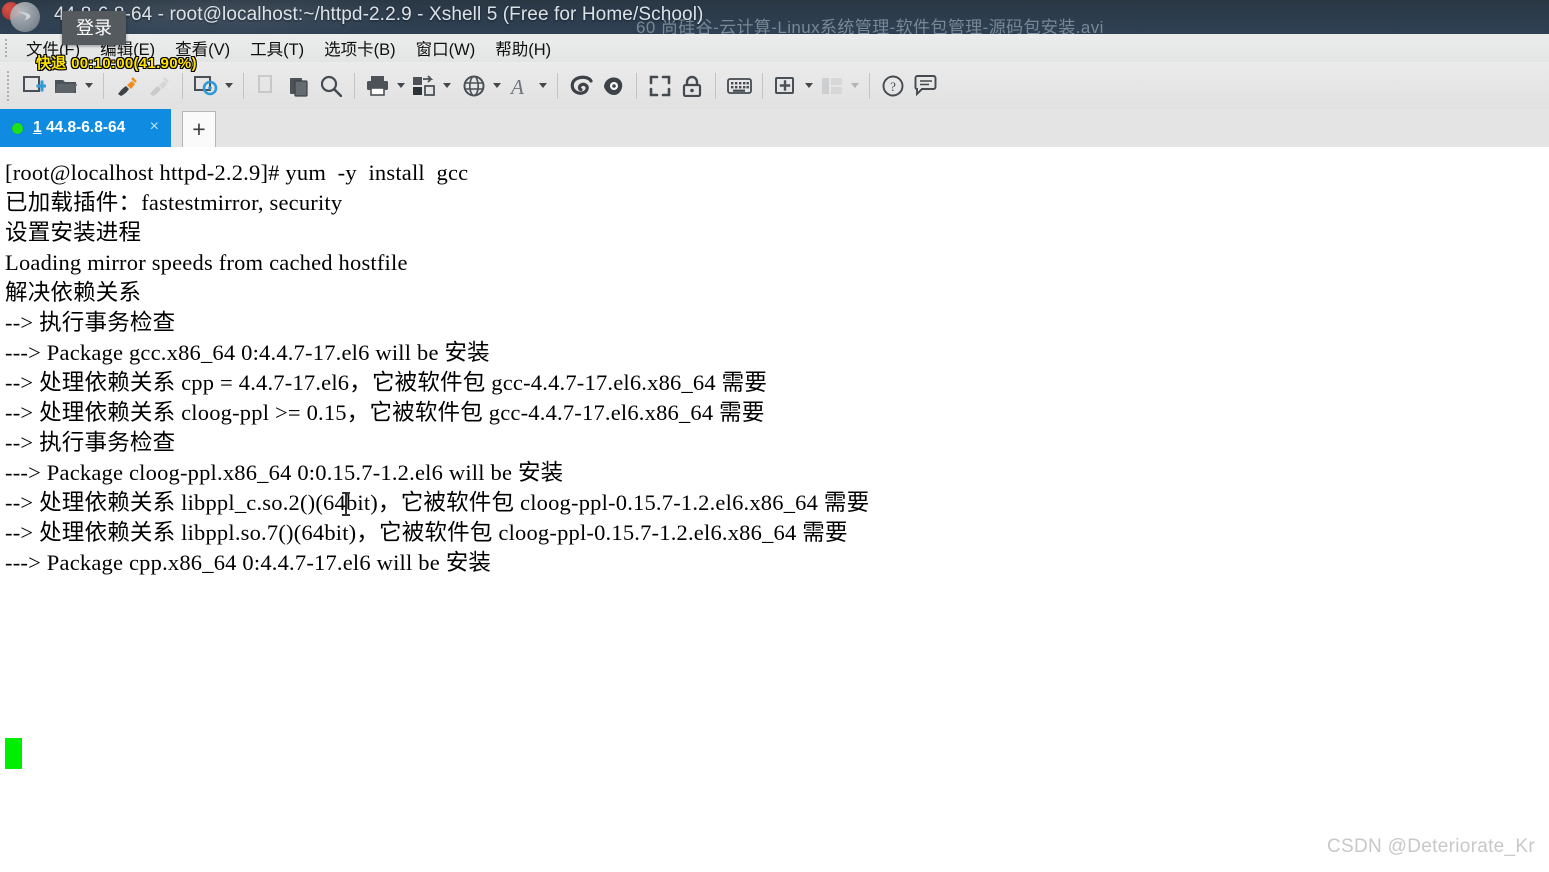 This screenshot has height=872, width=1549. Describe the element at coordinates (543, 86) in the screenshot. I see `font-dropdown-icon` at that location.